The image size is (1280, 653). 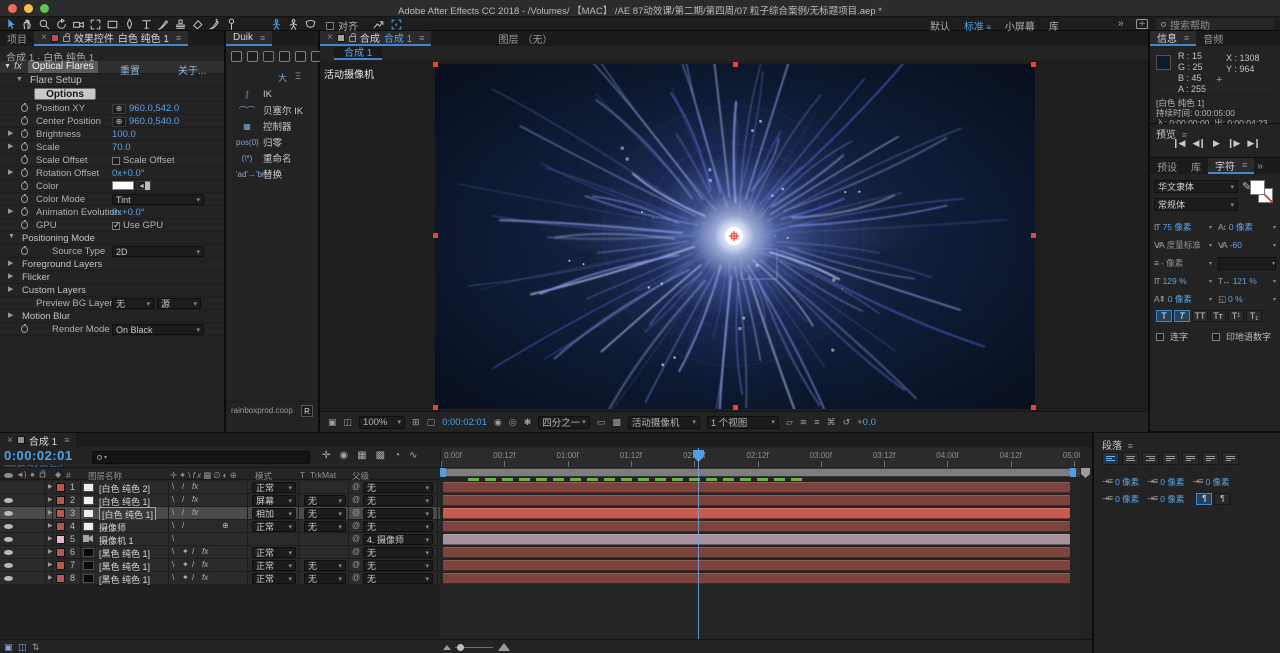 What do you see at coordinates (95, 24) in the screenshot?
I see `pan-behind-tool` at bounding box center [95, 24].